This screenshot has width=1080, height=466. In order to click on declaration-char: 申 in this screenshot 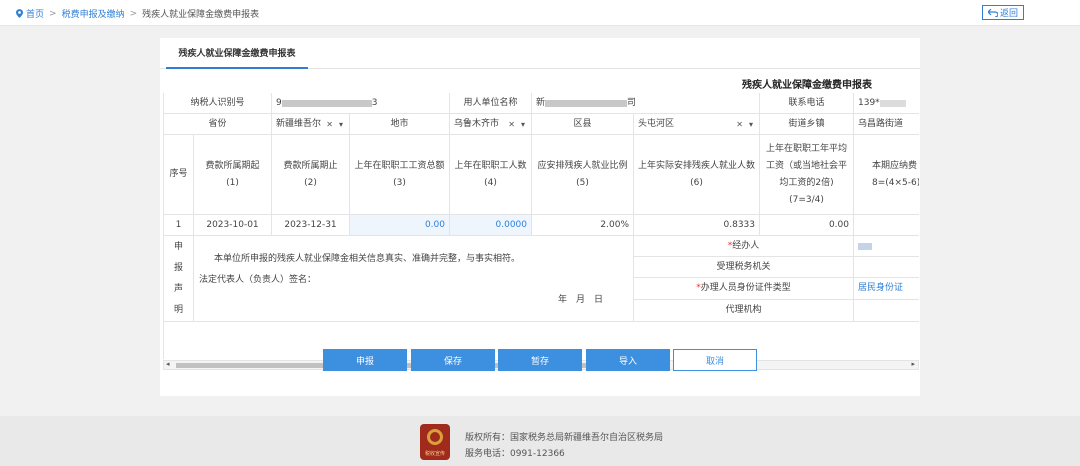, I will do `click(178, 246)`.